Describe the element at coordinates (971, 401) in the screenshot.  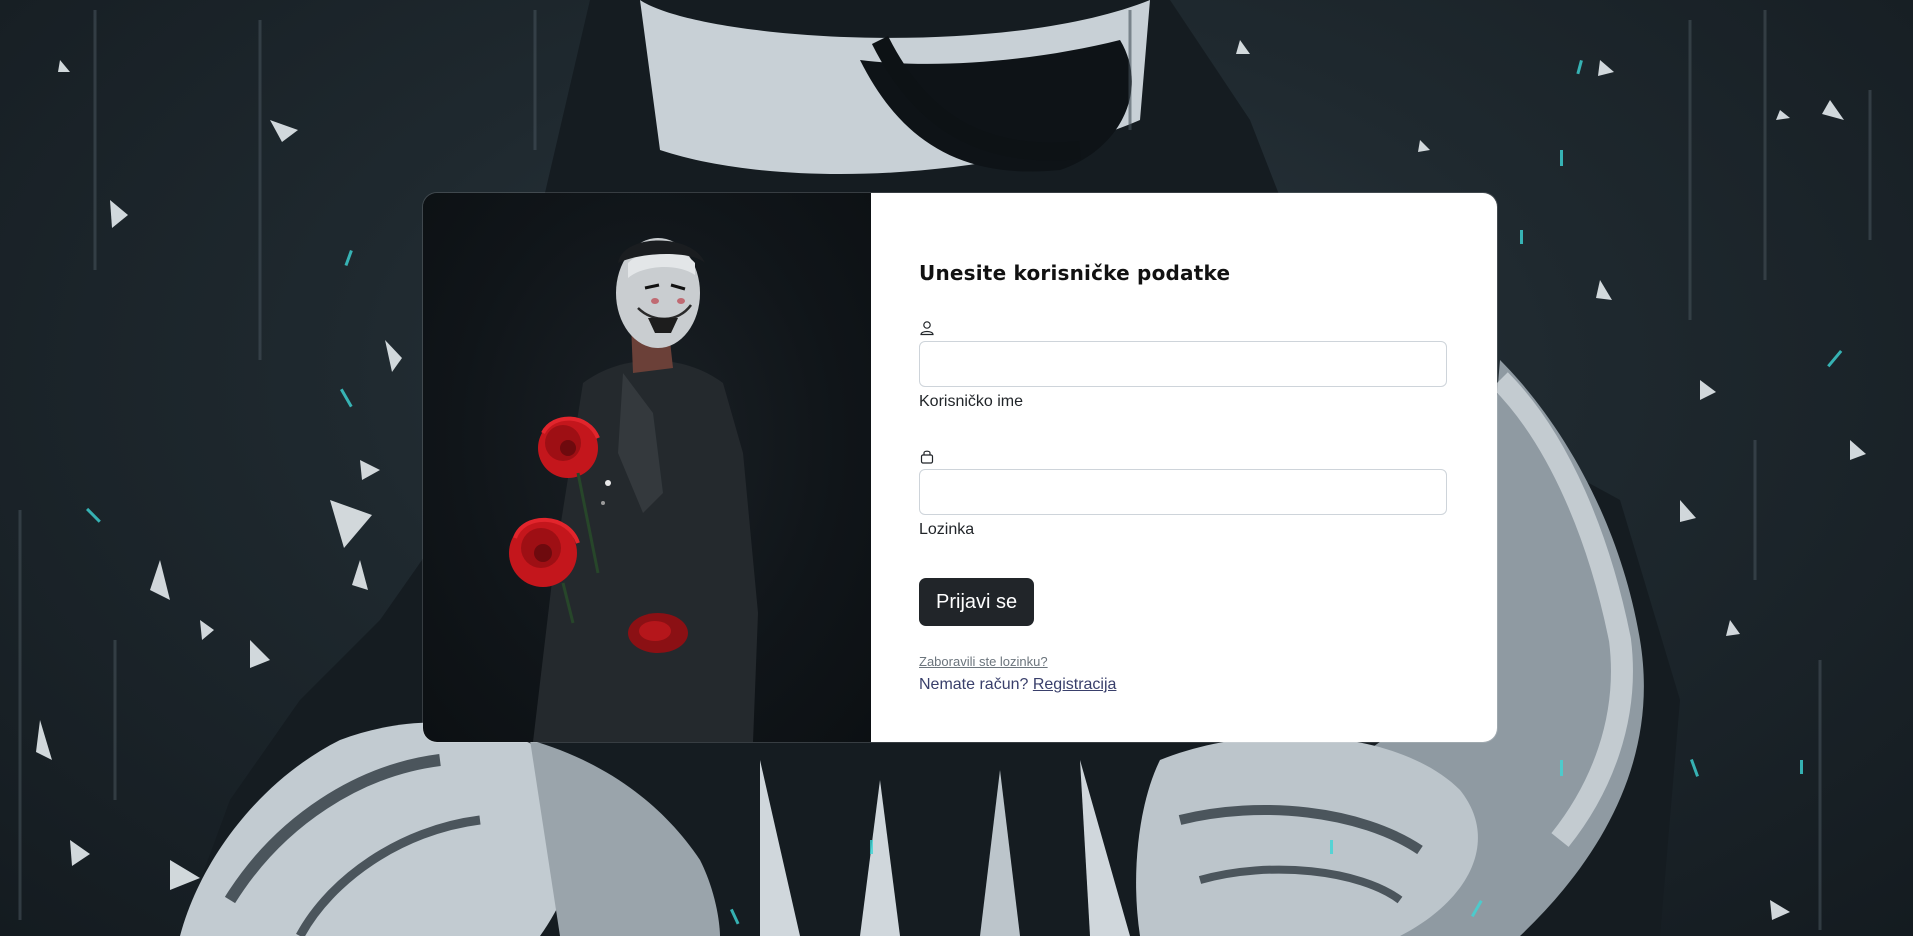
I see `username-label: Korisničko ime` at that location.